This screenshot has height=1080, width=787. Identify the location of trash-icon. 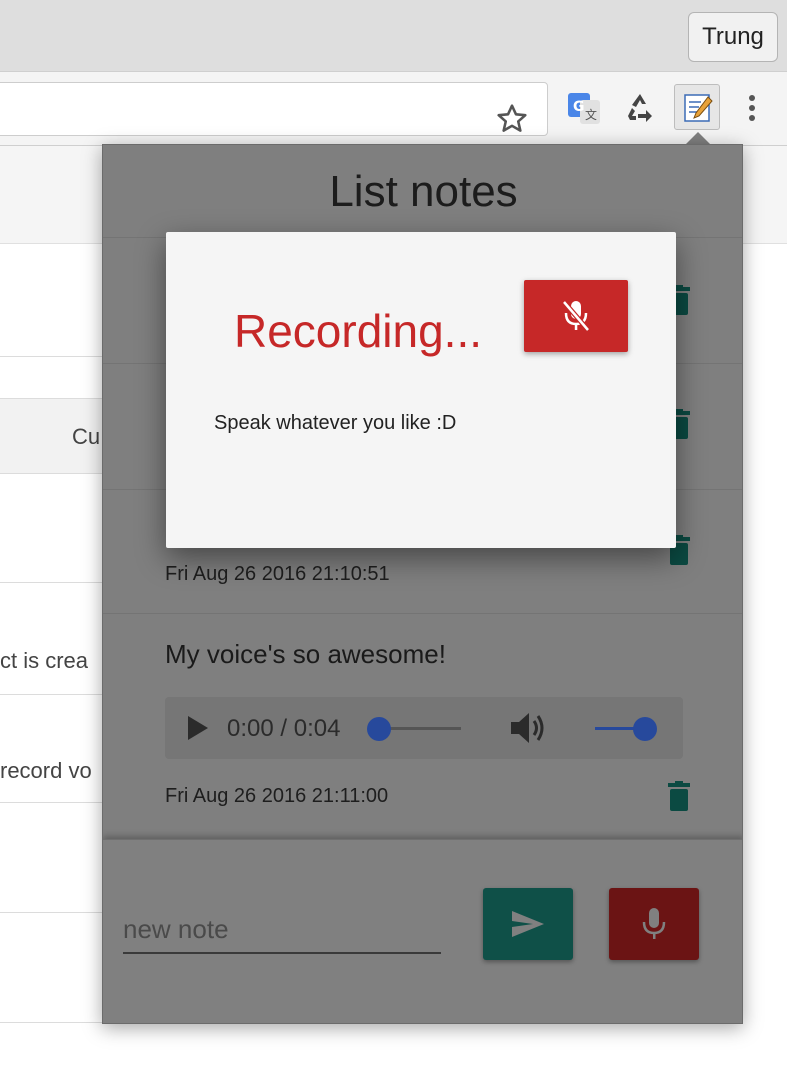
(679, 796).